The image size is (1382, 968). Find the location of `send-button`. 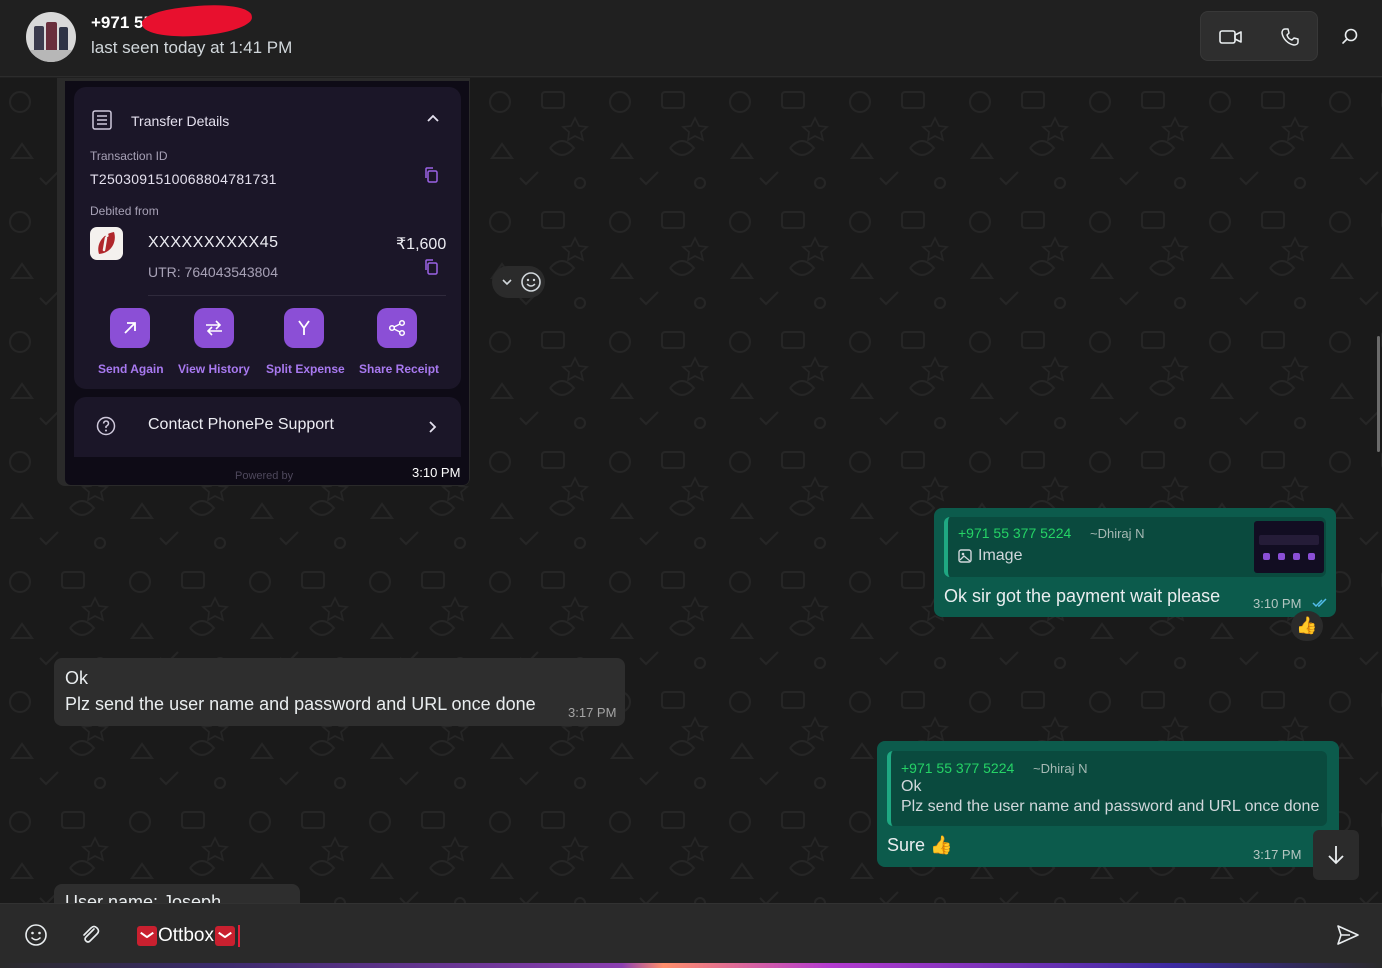

send-button is located at coordinates (1348, 935).